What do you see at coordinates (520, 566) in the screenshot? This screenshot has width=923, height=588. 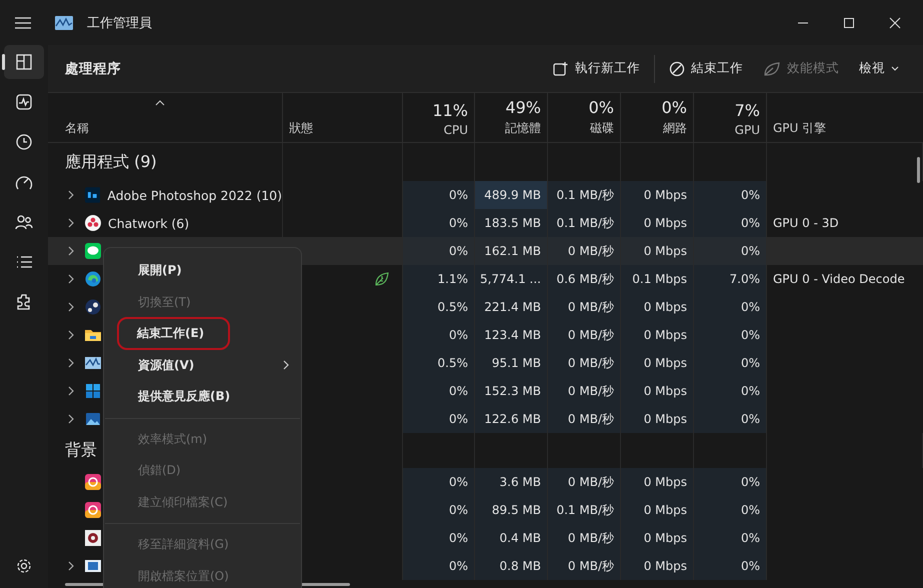 I see `table-cell: 0.8 MB` at bounding box center [520, 566].